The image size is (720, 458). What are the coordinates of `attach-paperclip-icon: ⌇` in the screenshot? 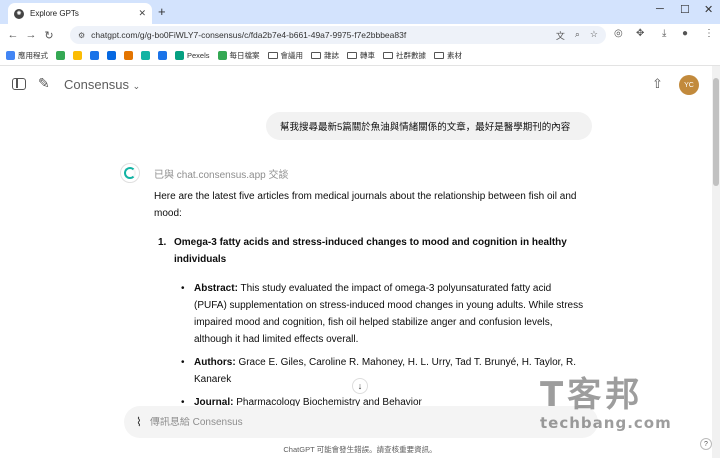 It's located at (139, 422).